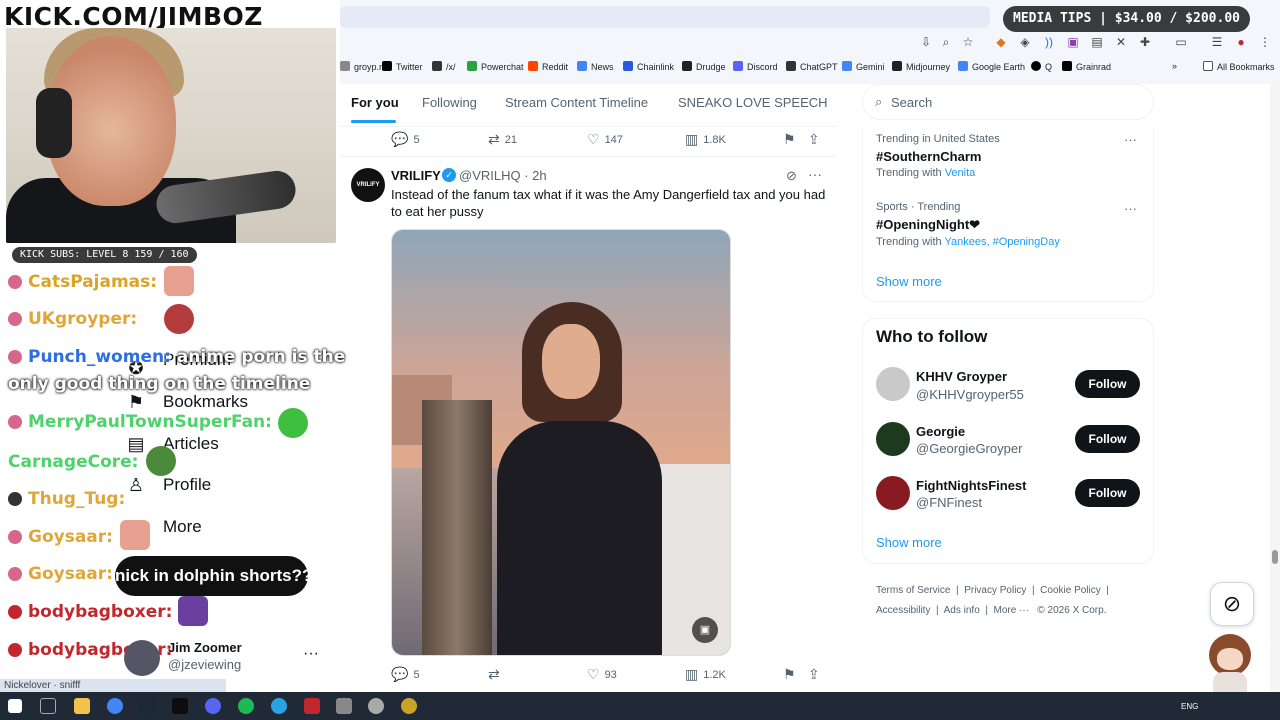 The image size is (1280, 720). What do you see at coordinates (909, 281) in the screenshot?
I see `trends-show-more: Show more` at bounding box center [909, 281].